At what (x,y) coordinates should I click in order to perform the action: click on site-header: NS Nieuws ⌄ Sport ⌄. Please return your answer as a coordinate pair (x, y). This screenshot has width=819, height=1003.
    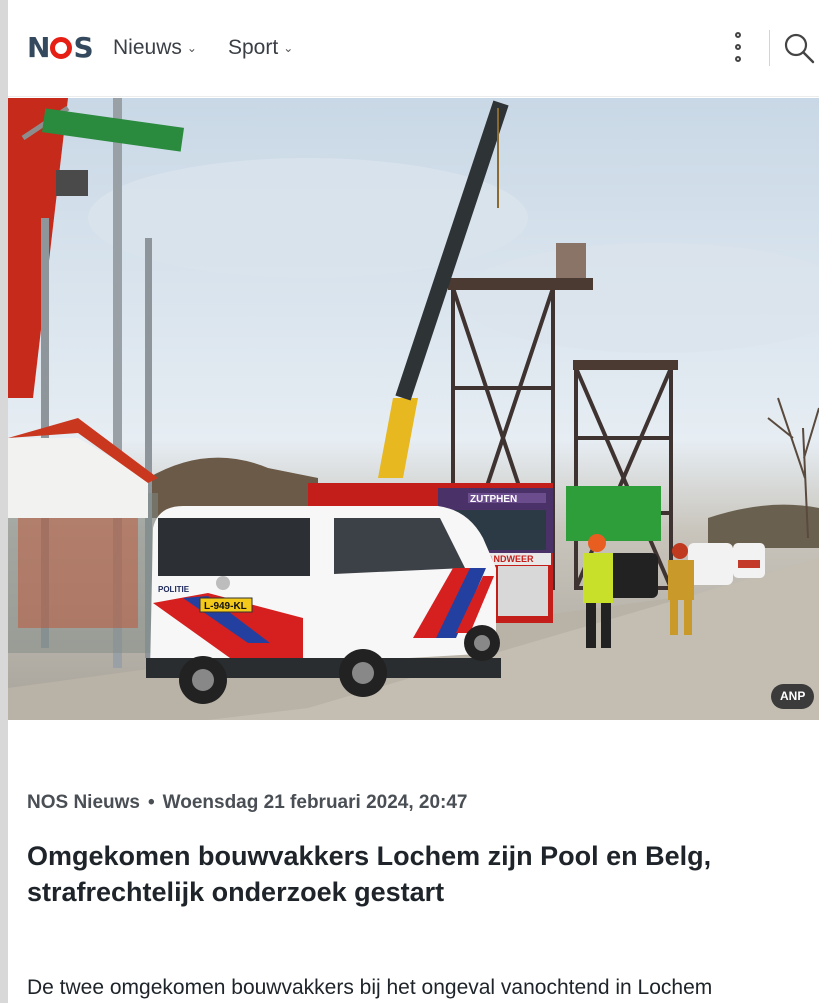
    Looking at the image, I should click on (413, 48).